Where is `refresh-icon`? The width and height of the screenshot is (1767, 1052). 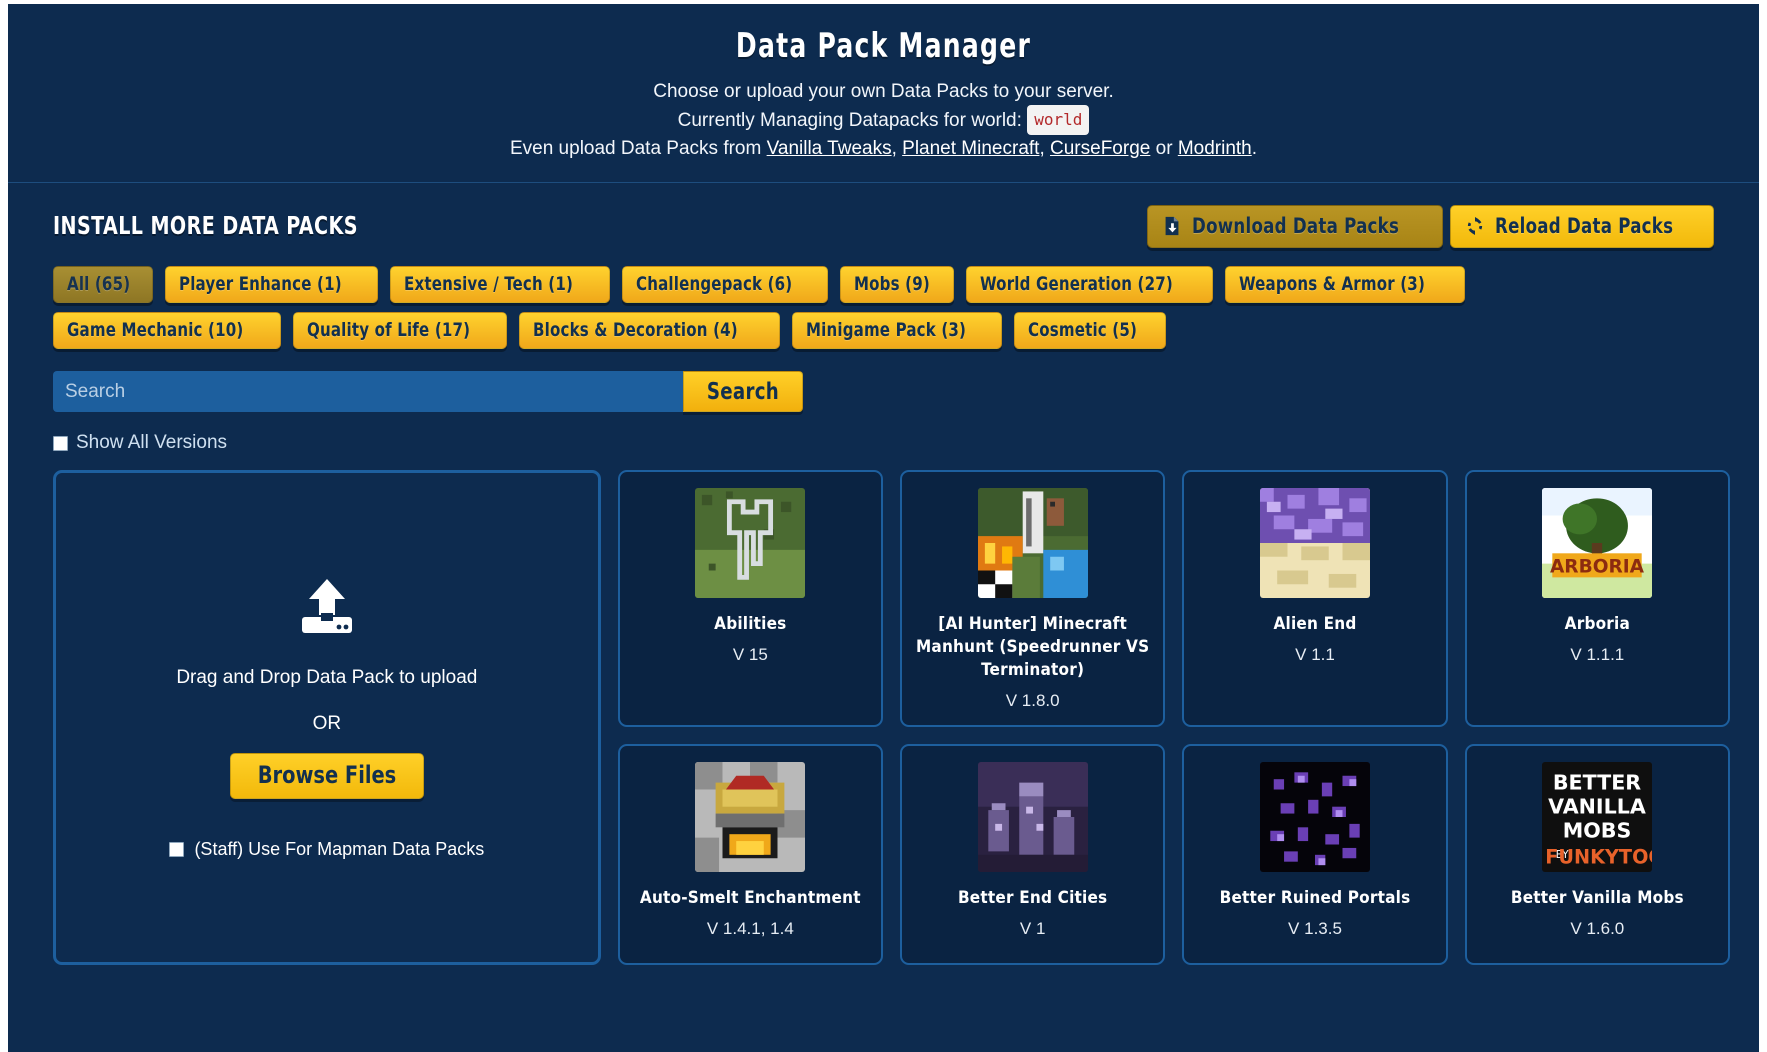
refresh-icon is located at coordinates (1475, 226).